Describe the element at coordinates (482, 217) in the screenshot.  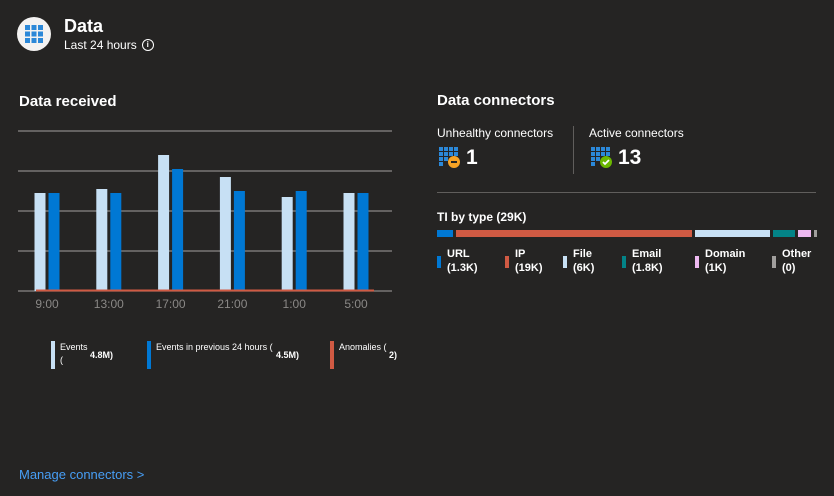
I see `ti-by-type-title: TI by type (29K)` at that location.